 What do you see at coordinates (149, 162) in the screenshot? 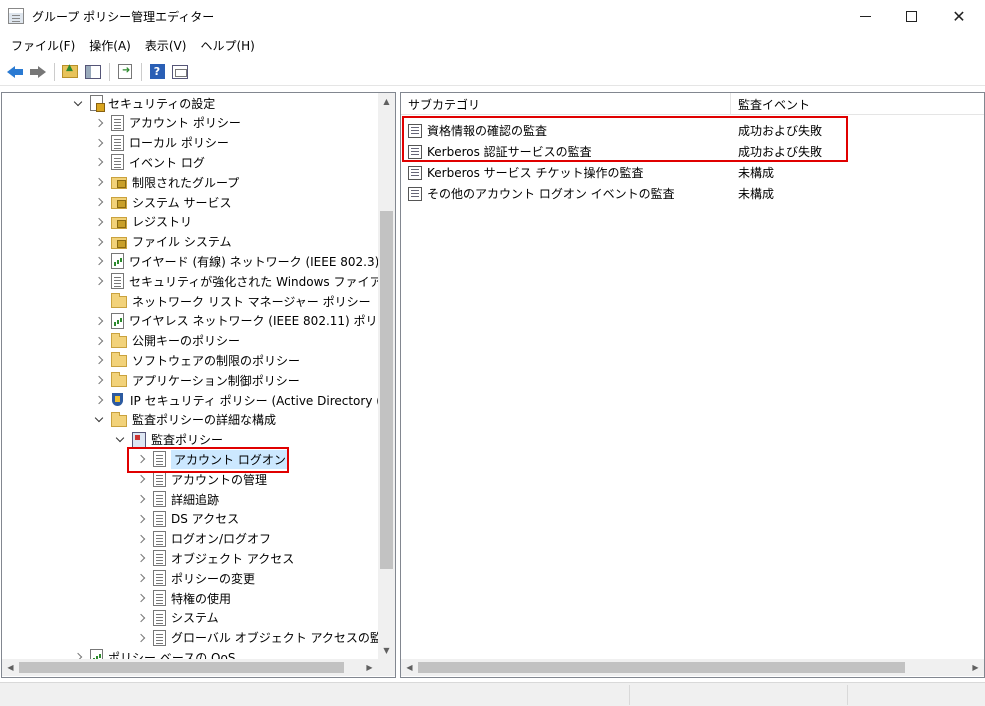
I see `tree-item: イベント ログ` at bounding box center [149, 162].